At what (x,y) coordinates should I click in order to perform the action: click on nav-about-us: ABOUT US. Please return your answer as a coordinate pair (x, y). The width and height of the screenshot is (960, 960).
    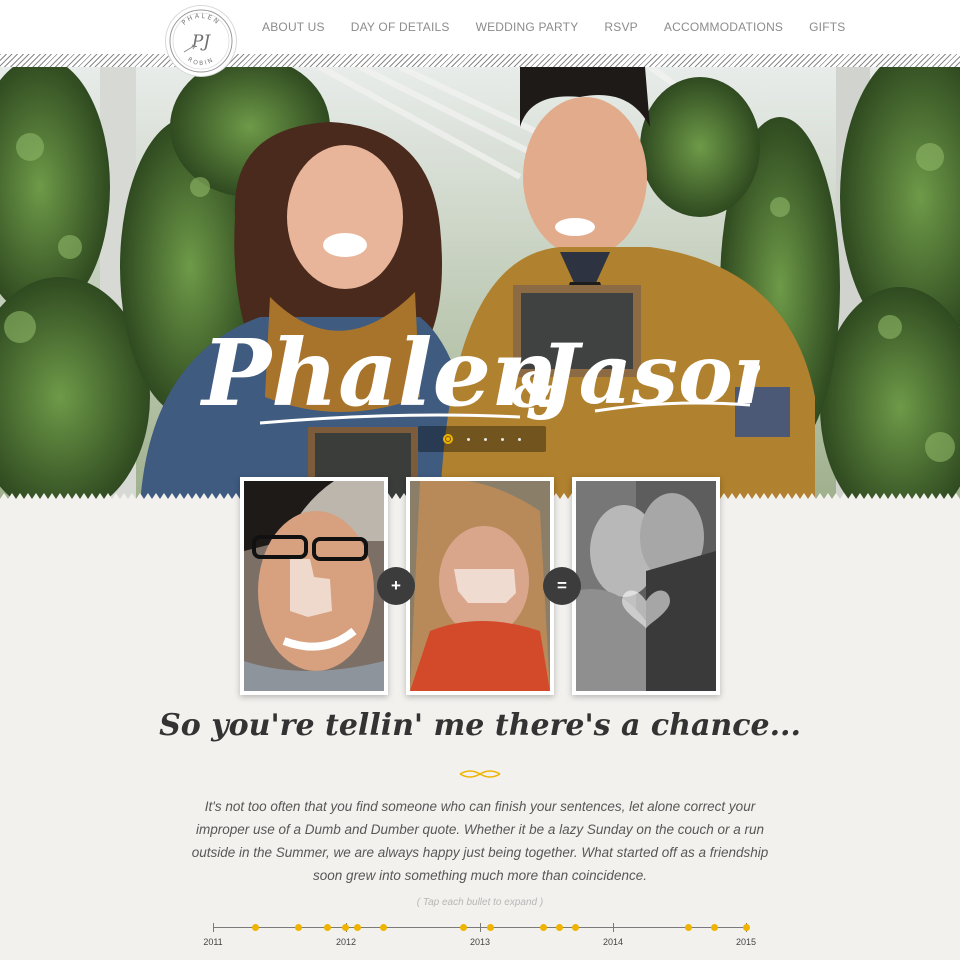
    Looking at the image, I should click on (293, 28).